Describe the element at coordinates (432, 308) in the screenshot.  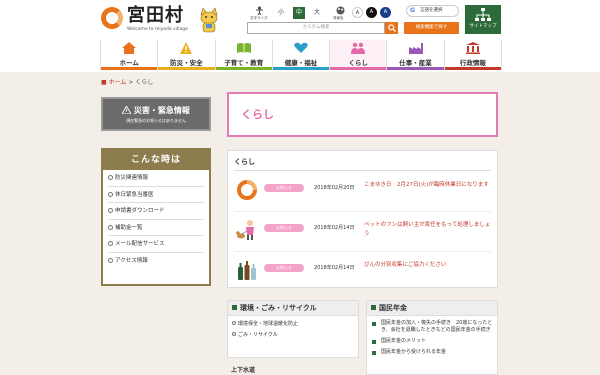
I see `card-heading: 国民年金` at that location.